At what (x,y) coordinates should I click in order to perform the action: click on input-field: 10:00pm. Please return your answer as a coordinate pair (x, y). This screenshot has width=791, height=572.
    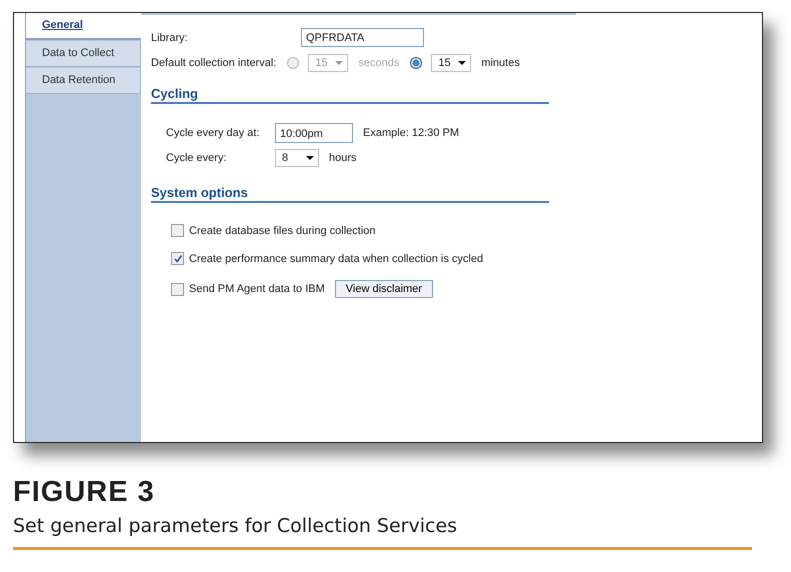
    Looking at the image, I should click on (314, 133).